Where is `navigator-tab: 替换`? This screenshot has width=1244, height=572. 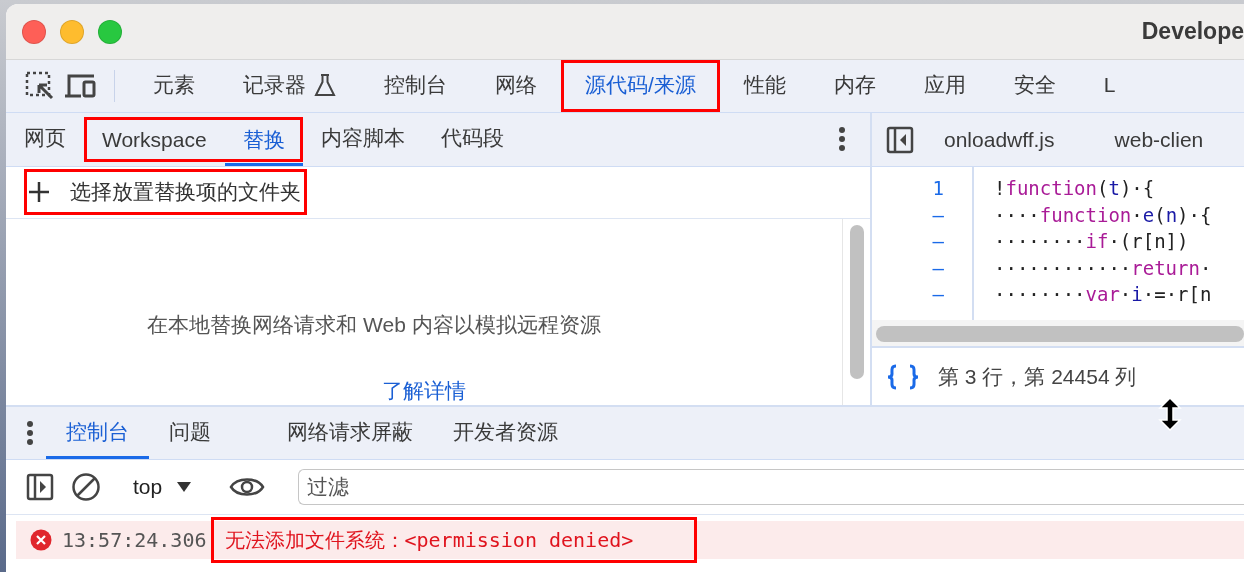
navigator-tab: 替换 is located at coordinates (263, 141).